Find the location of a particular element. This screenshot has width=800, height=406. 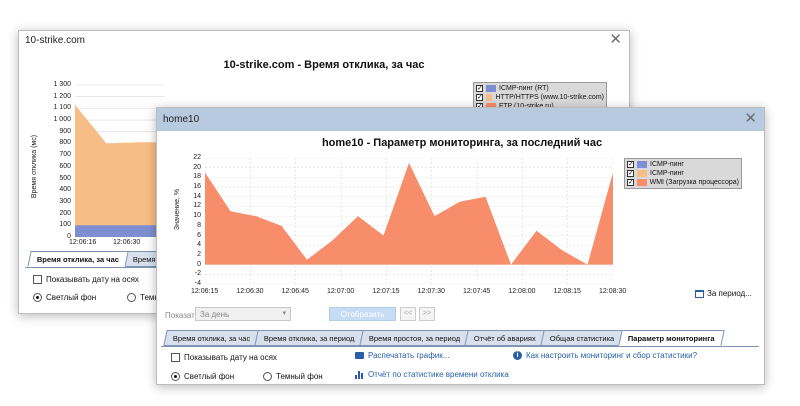

front-x-tick-label: 12:08:30 is located at coordinates (613, 291).